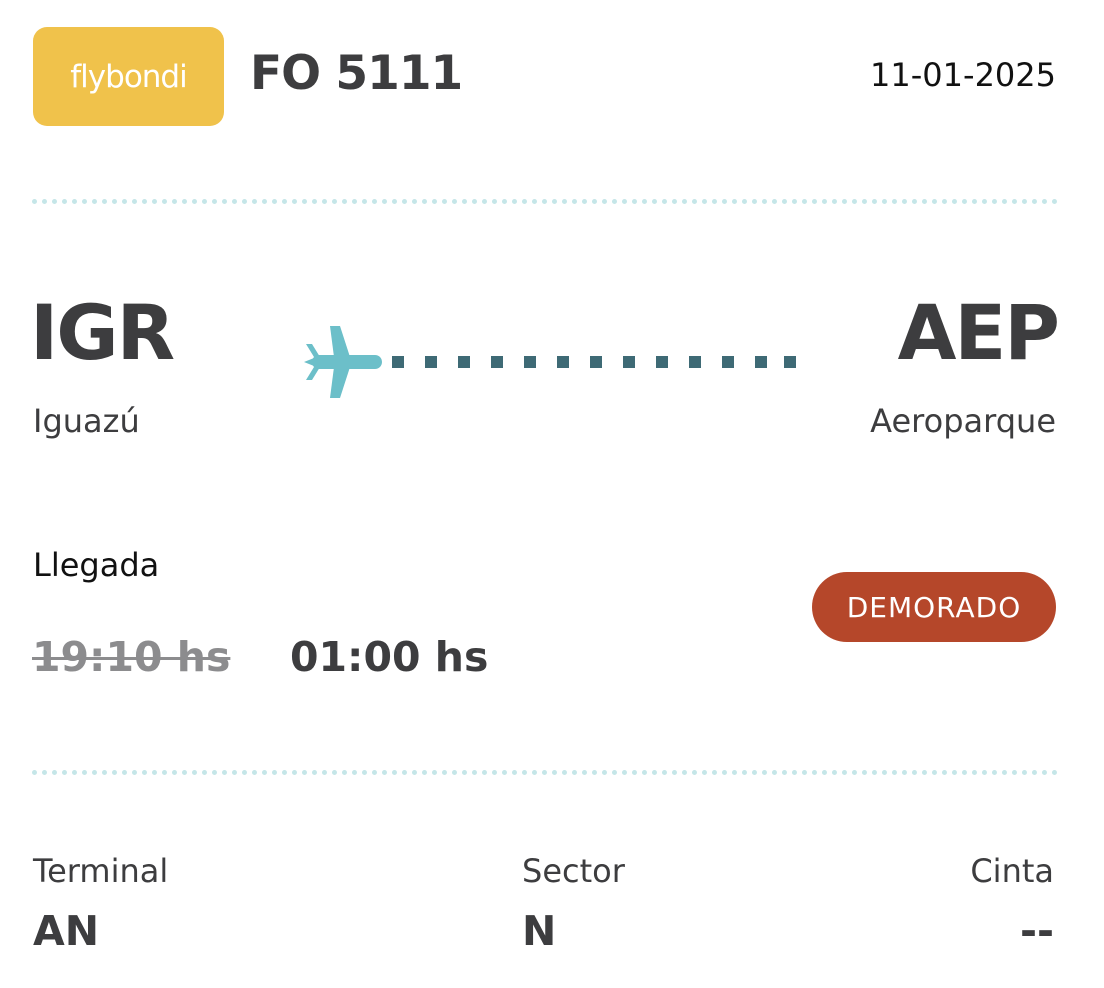 The height and width of the screenshot is (988, 1104). I want to click on scheduled-arrival-time: 19:10 hs, so click(131, 657).